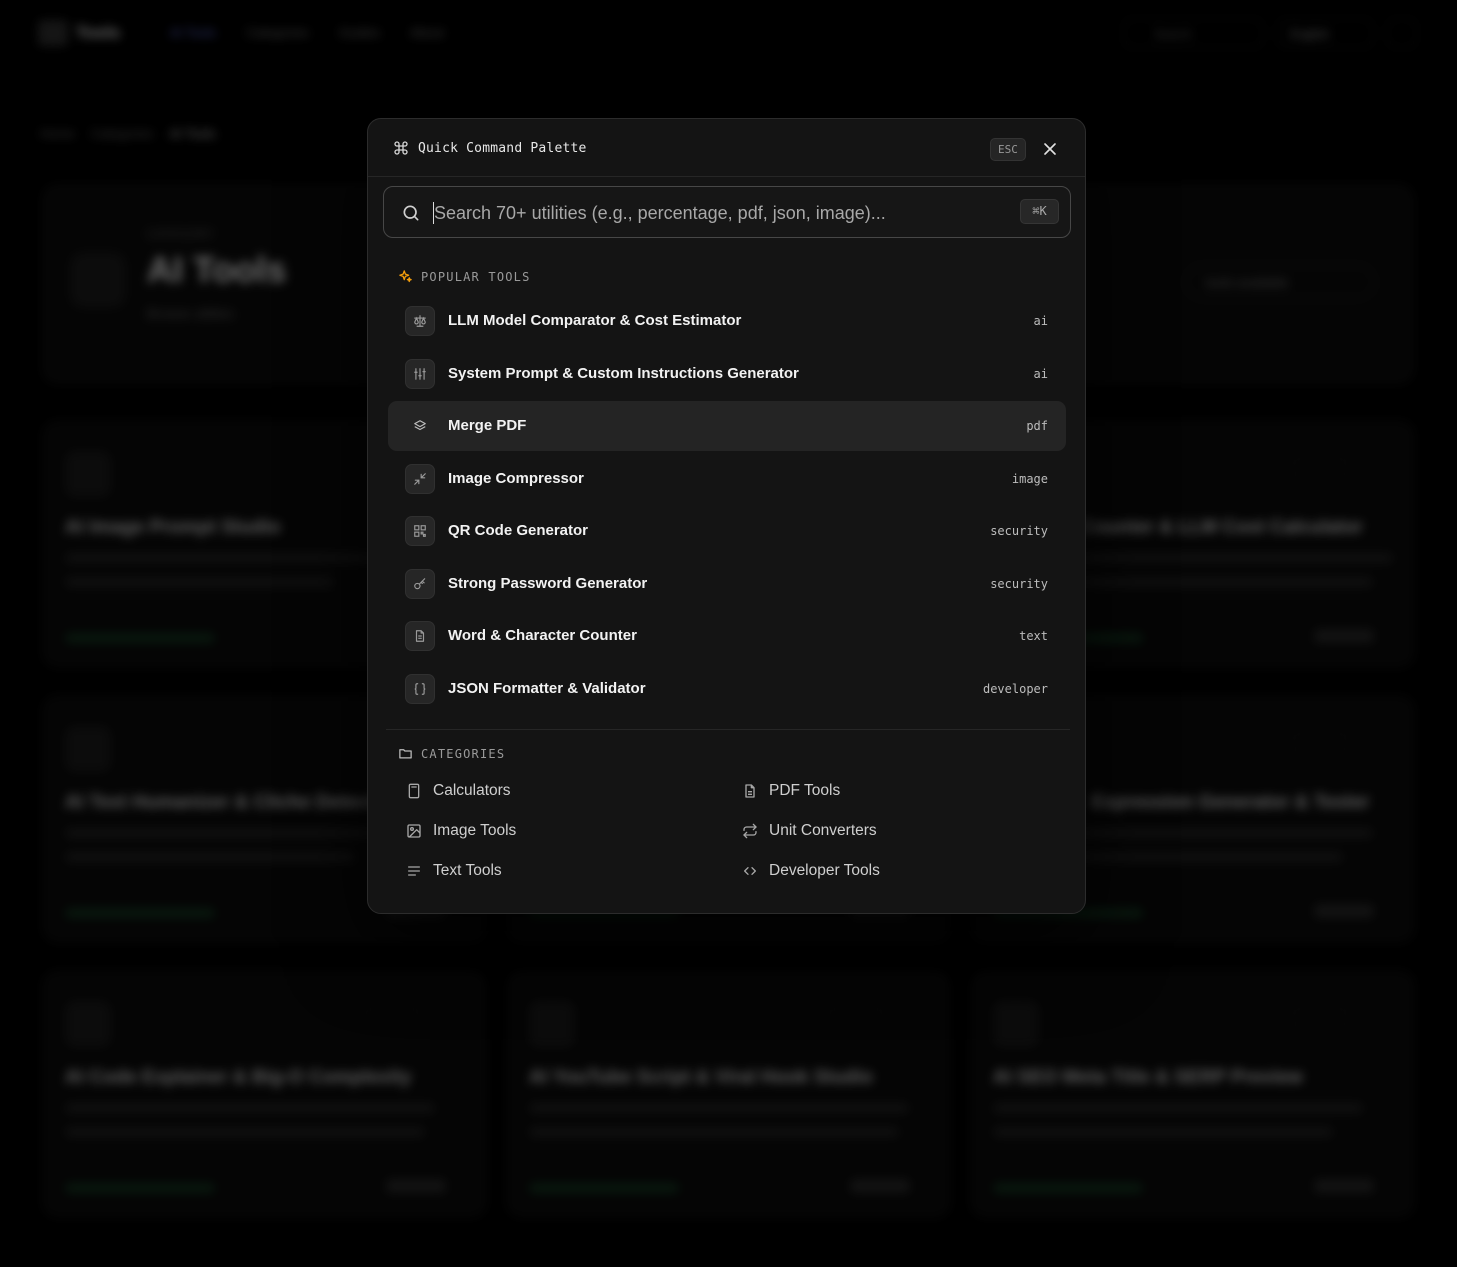  I want to click on tool-category: text, so click(1033, 636).